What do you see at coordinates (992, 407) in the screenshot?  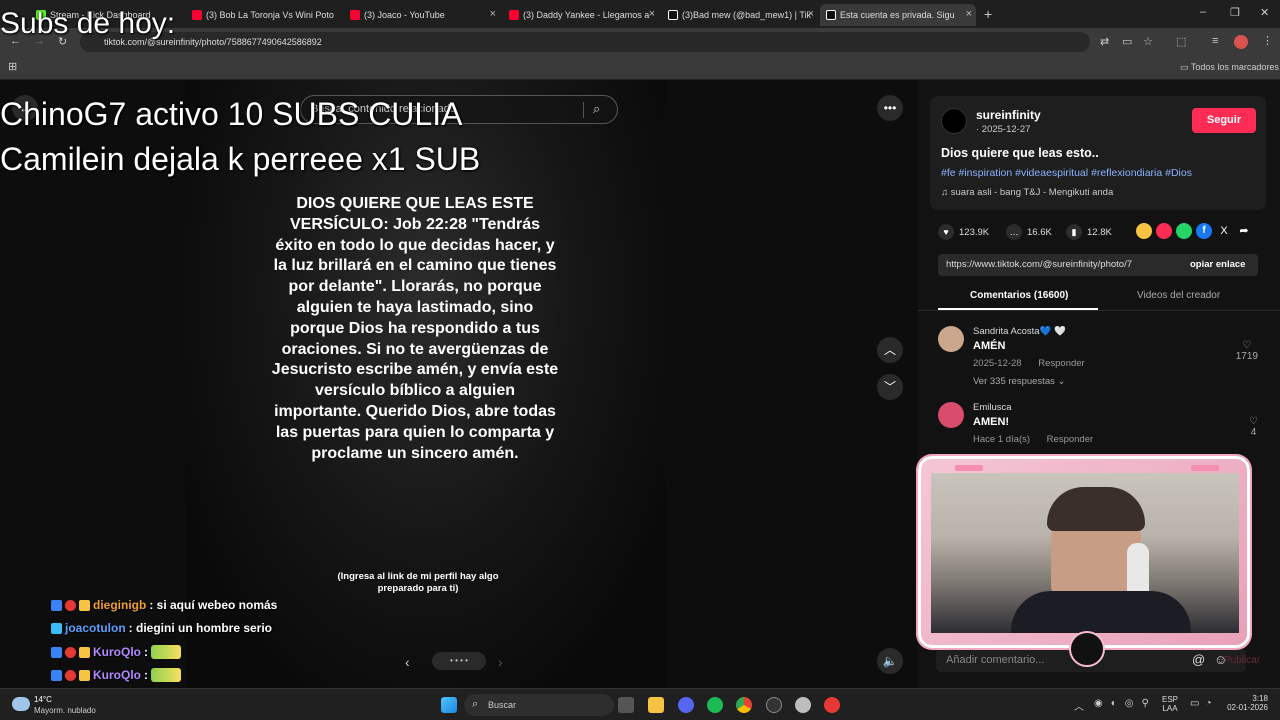 I see `comment-author: Emilusca` at bounding box center [992, 407].